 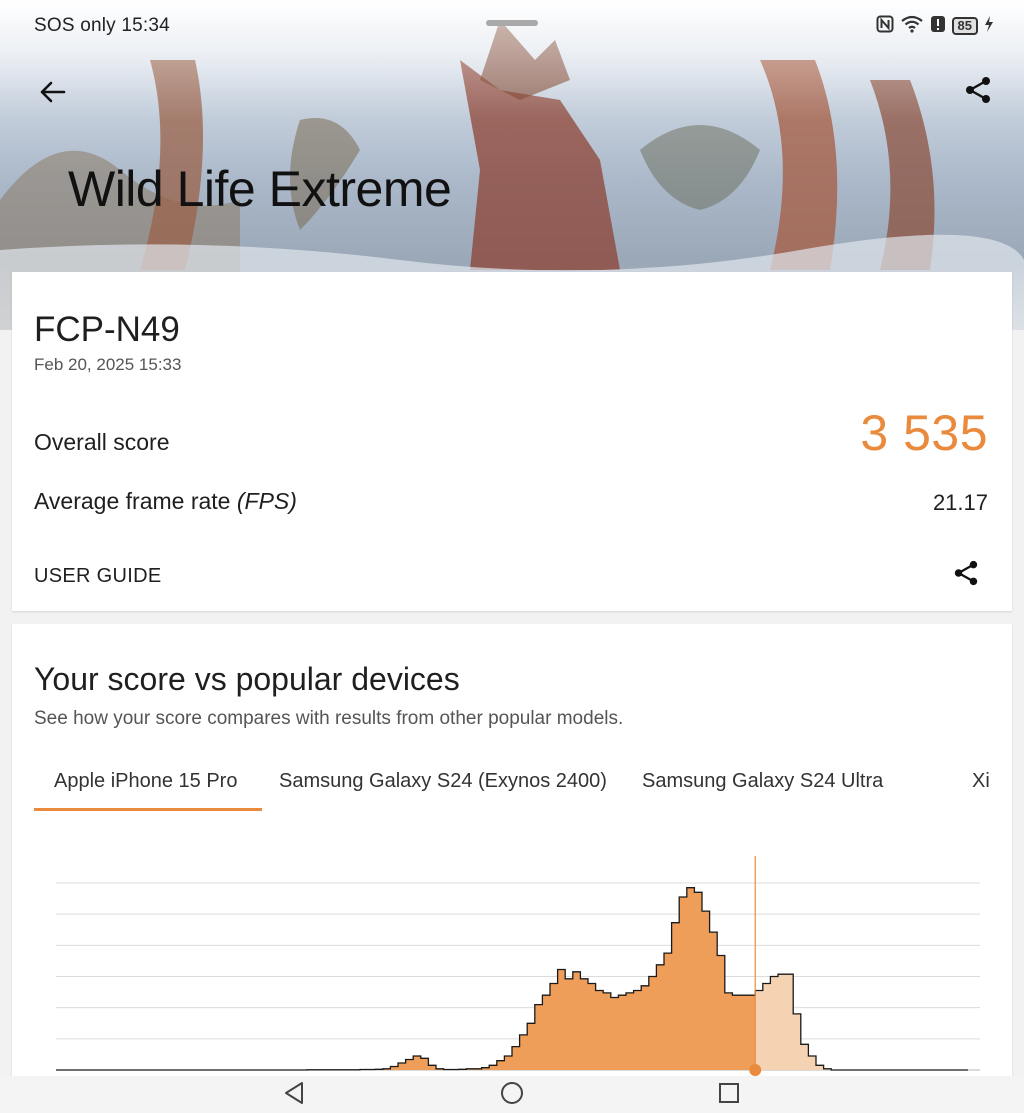 What do you see at coordinates (247, 679) in the screenshot?
I see `comparison-title: Your score vs popular devices` at bounding box center [247, 679].